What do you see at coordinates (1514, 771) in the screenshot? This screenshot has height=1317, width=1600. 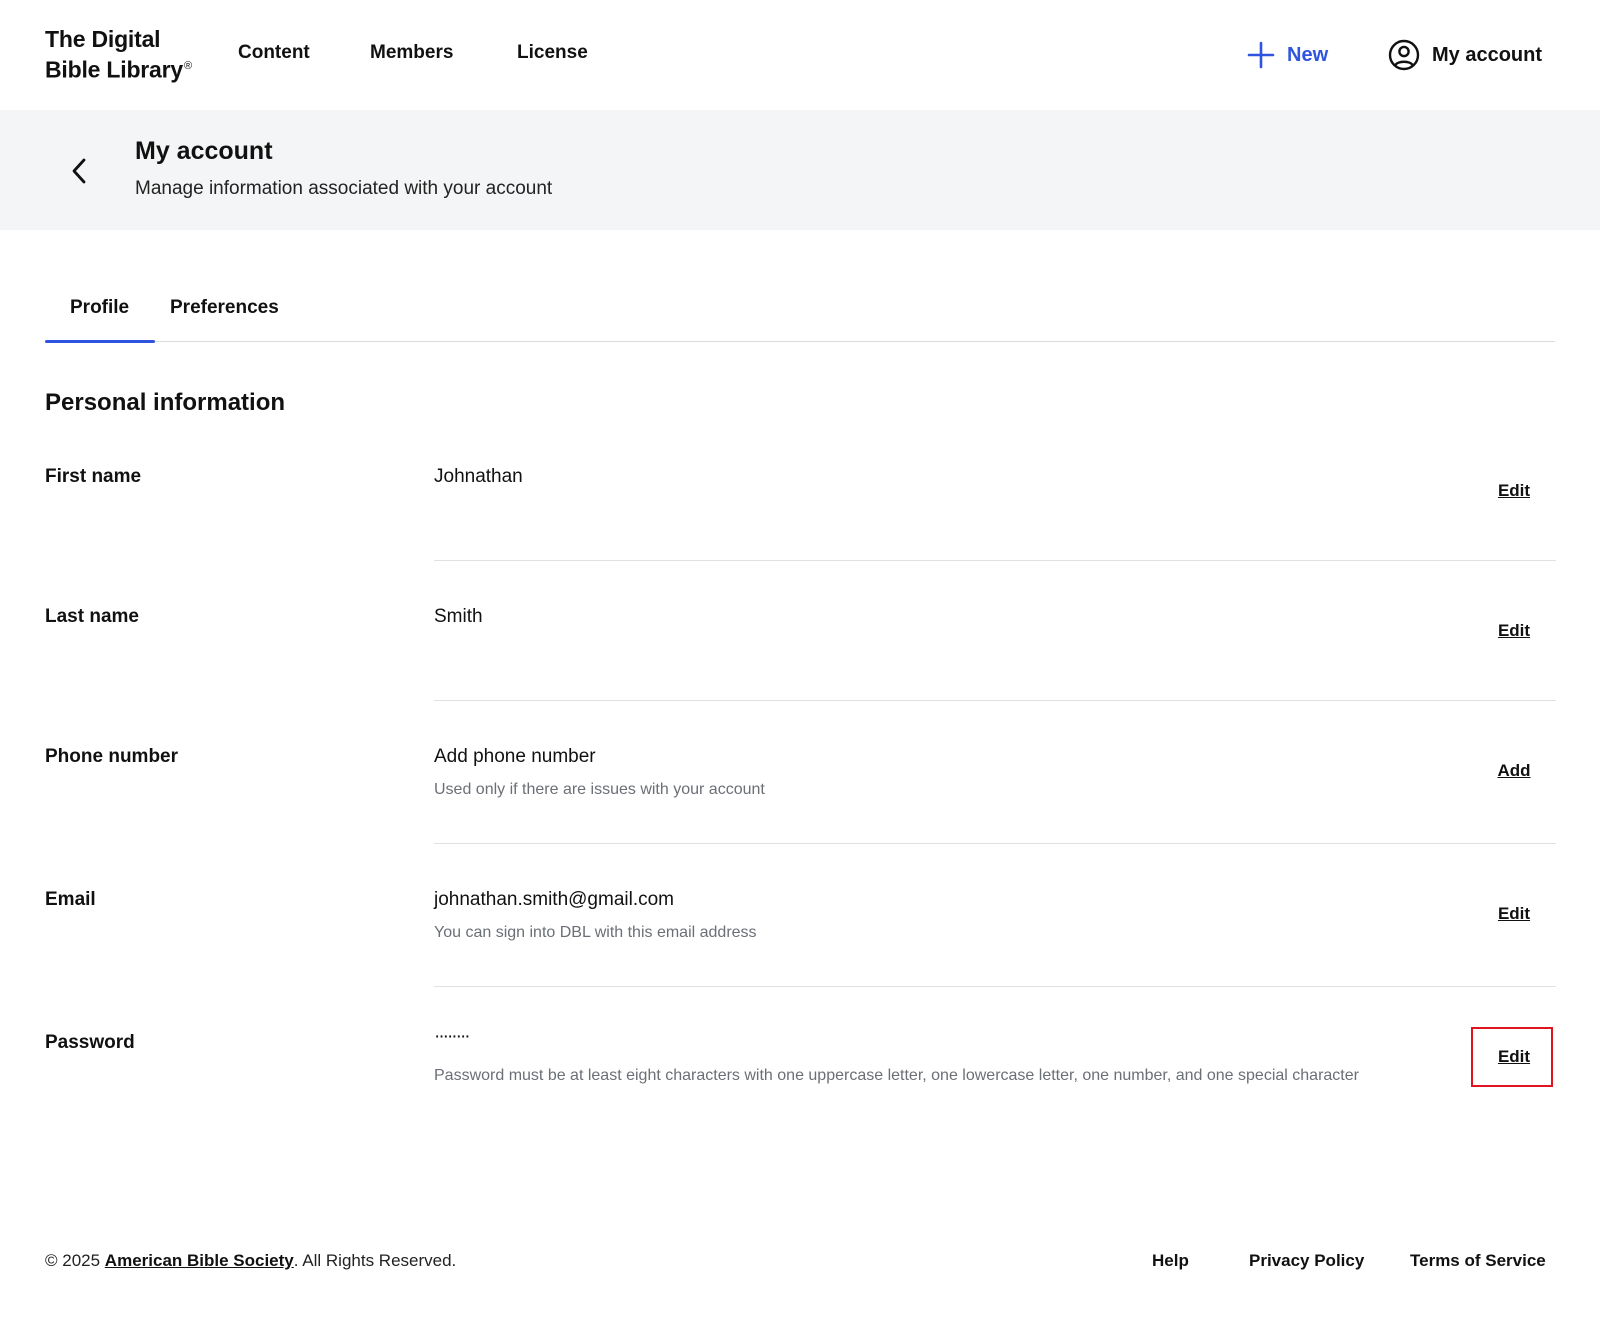 I see `add-phone-number-link: Add` at bounding box center [1514, 771].